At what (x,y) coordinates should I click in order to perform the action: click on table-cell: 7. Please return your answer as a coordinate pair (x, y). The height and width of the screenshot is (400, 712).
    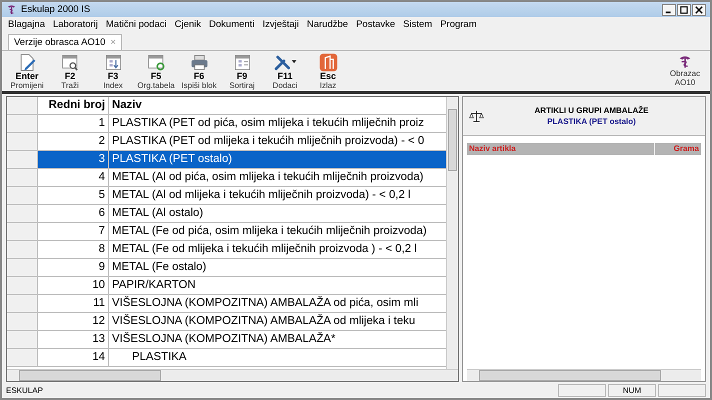
    Looking at the image, I should click on (73, 231).